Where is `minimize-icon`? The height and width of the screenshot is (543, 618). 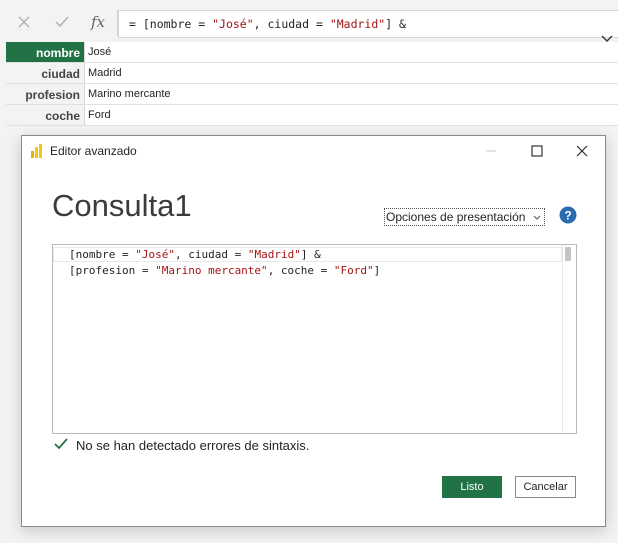 minimize-icon is located at coordinates (491, 151).